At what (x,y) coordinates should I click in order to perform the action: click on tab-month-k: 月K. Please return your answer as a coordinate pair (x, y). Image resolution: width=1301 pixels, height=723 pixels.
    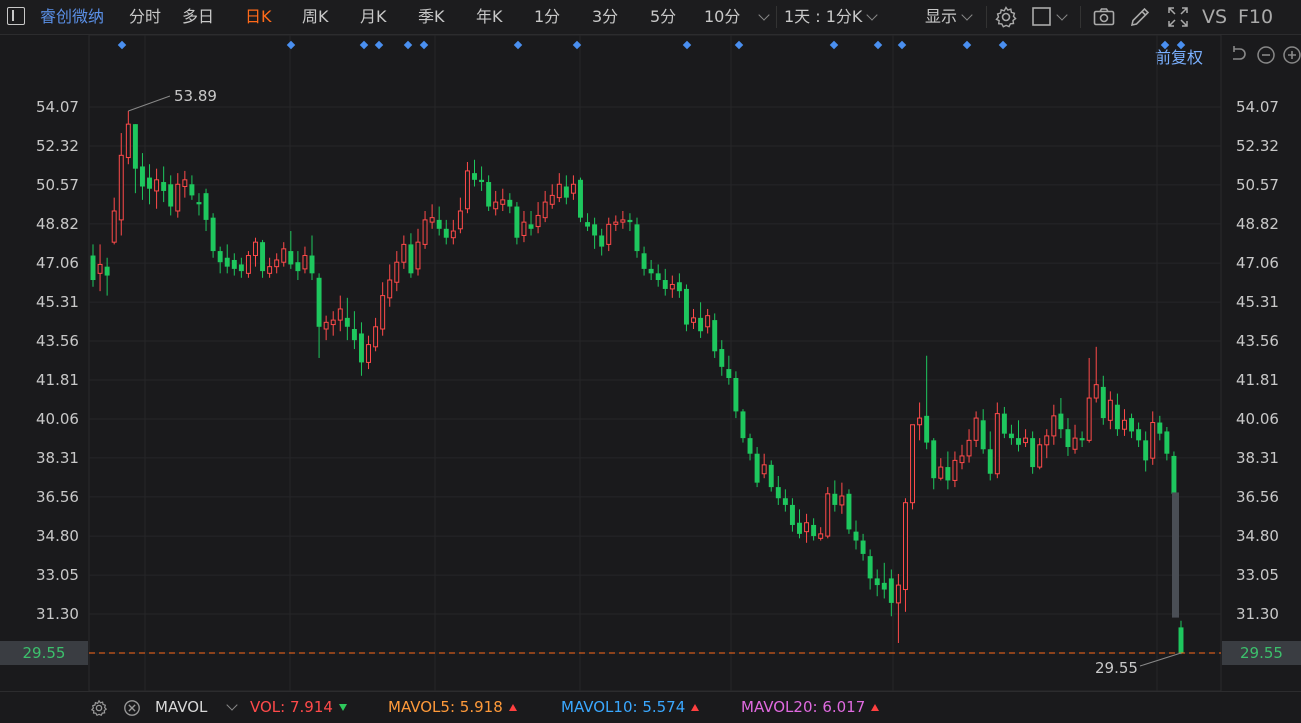
    Looking at the image, I should click on (373, 17).